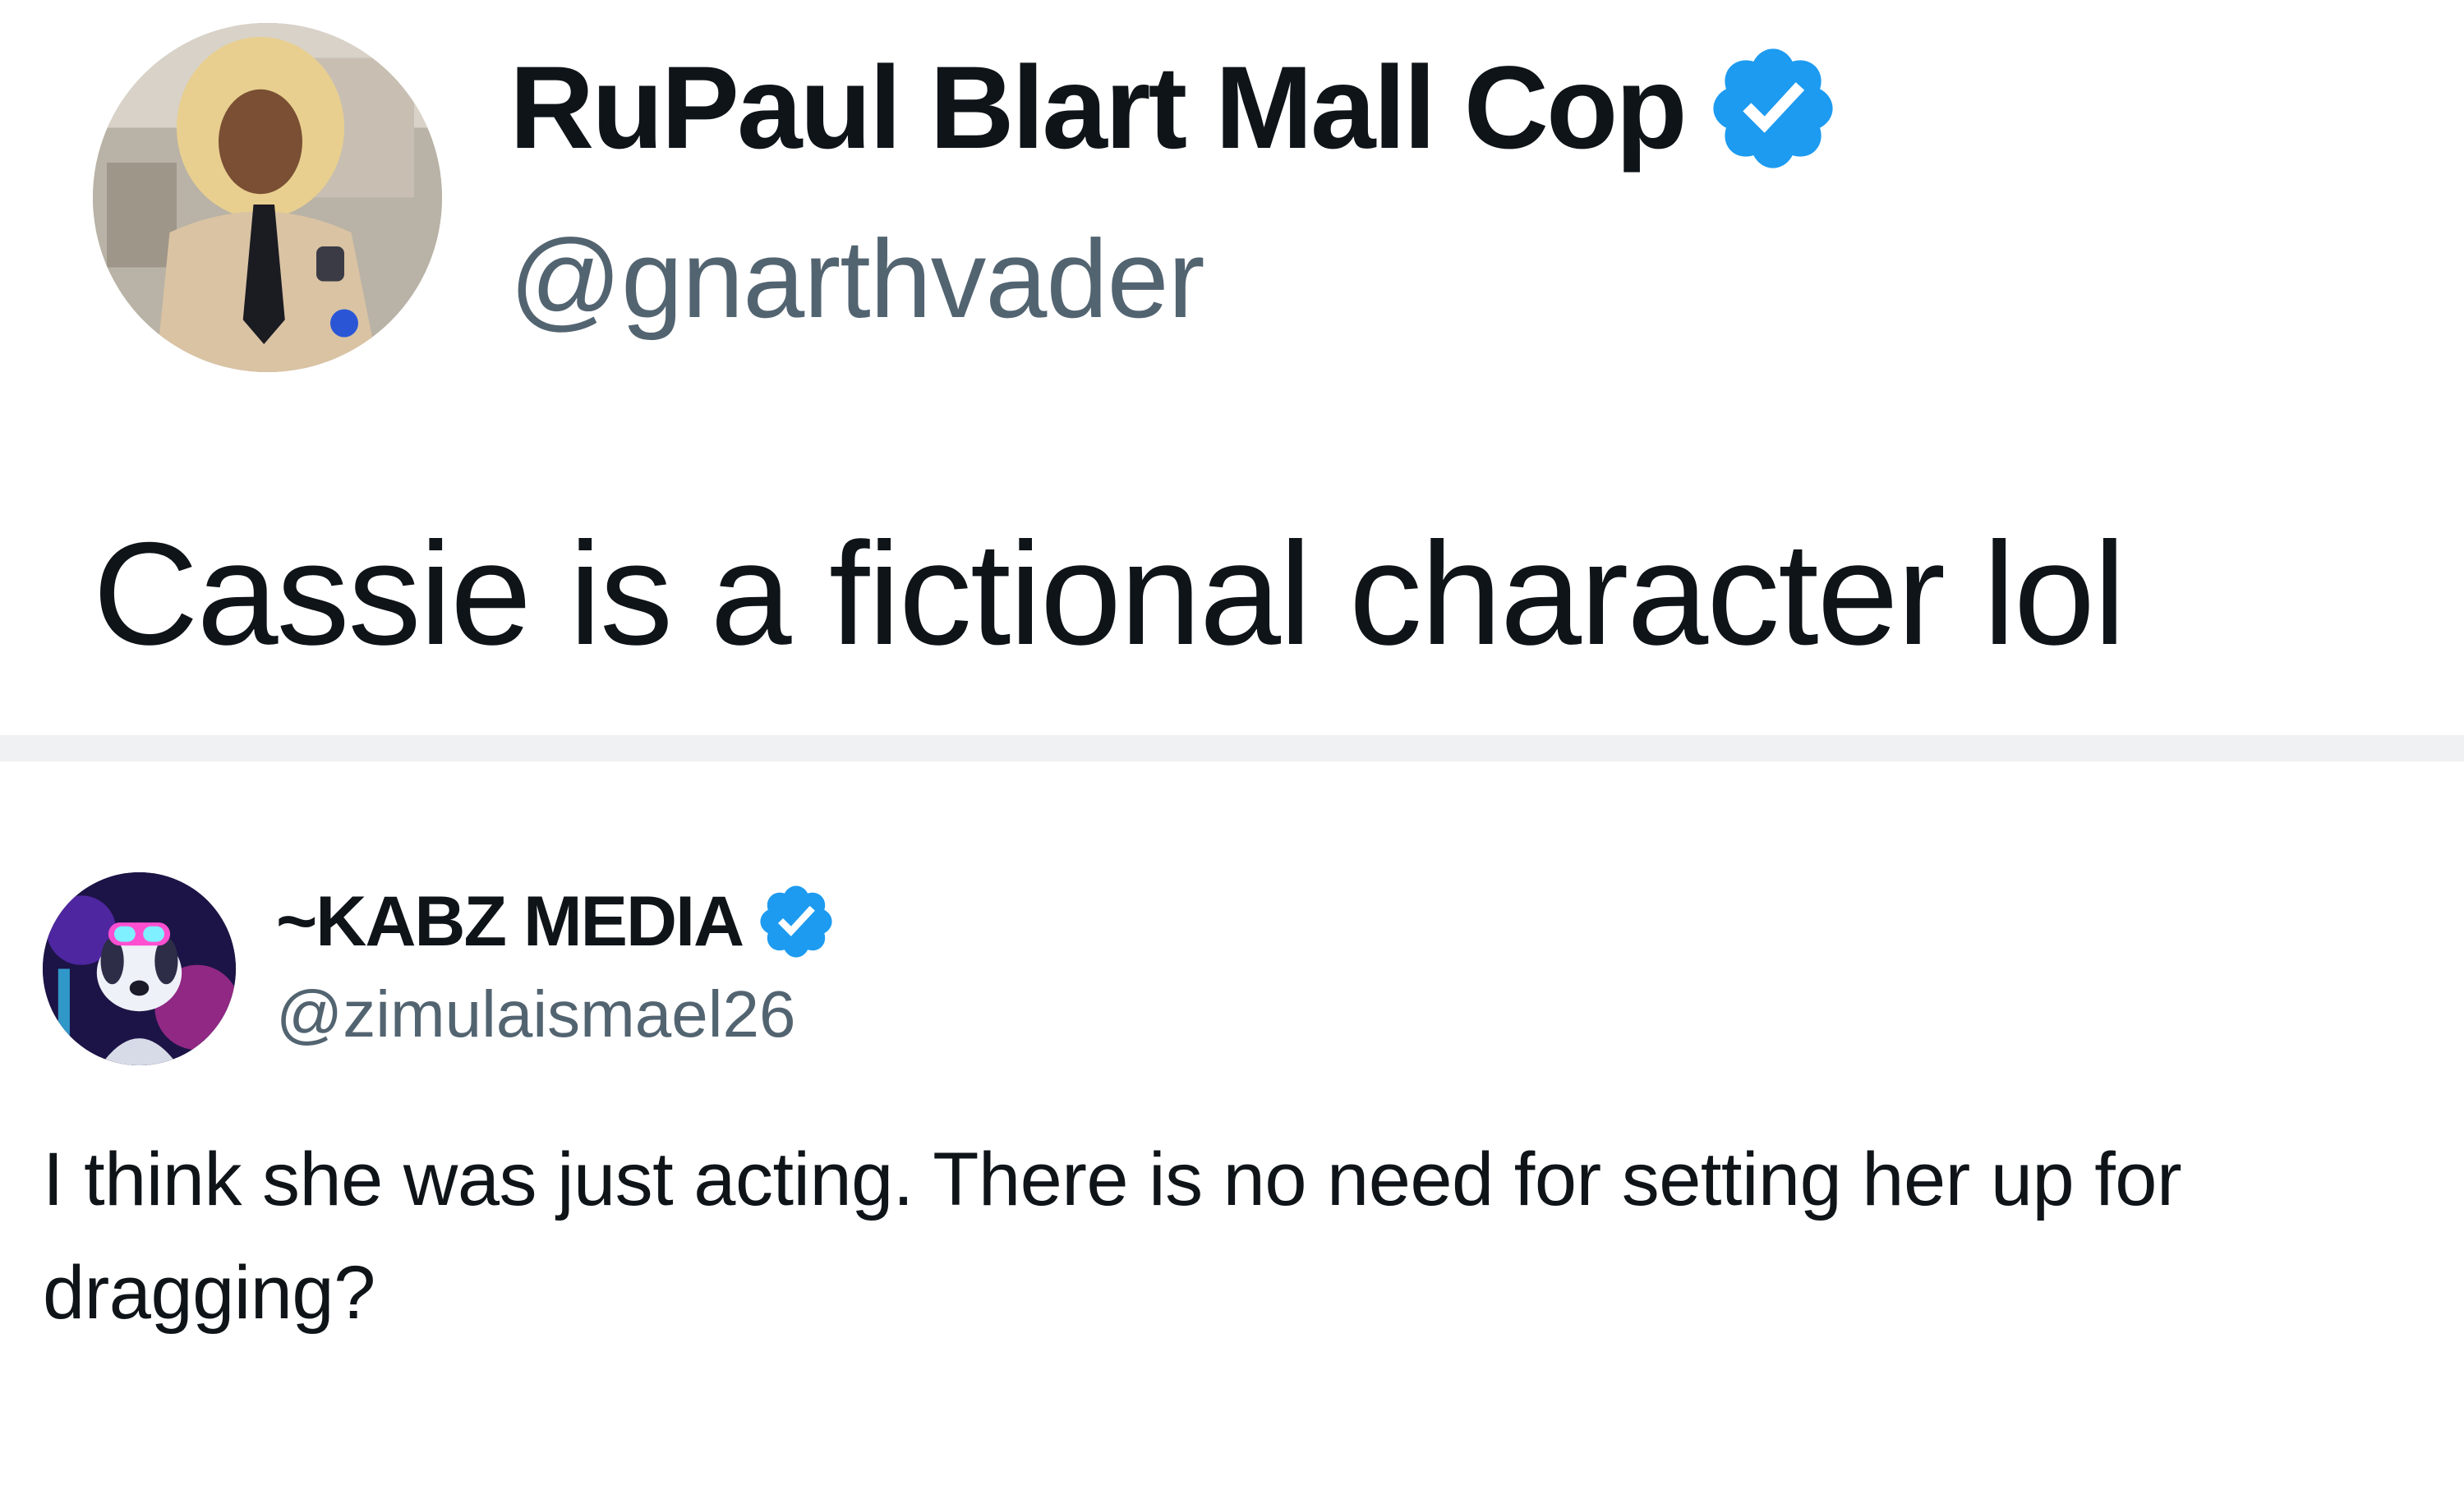 This screenshot has width=2464, height=1499. I want to click on user-handle: @gnarthvader, so click(857, 279).